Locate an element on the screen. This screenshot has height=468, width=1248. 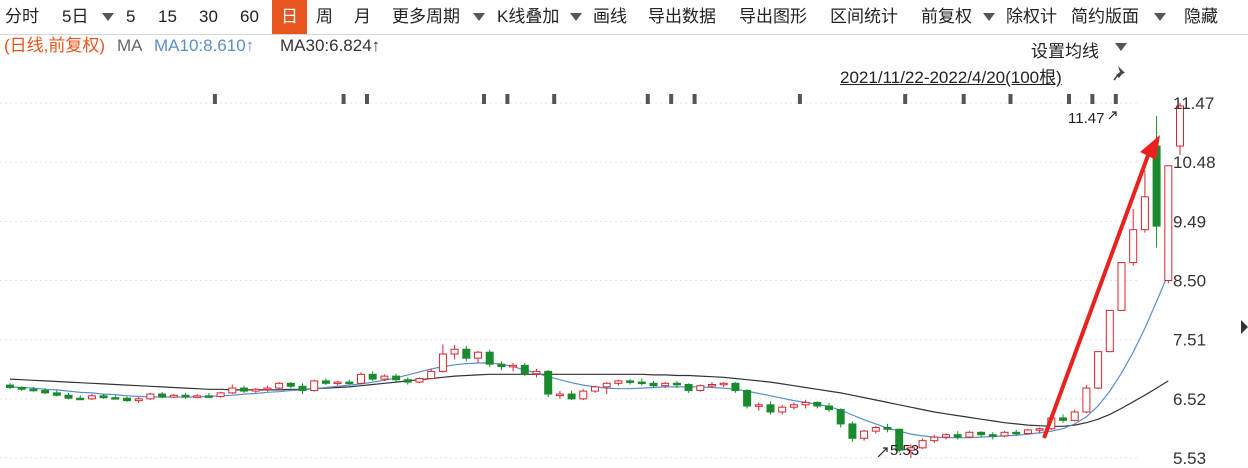
y-tick-label: 9.49 is located at coordinates (1189, 221).